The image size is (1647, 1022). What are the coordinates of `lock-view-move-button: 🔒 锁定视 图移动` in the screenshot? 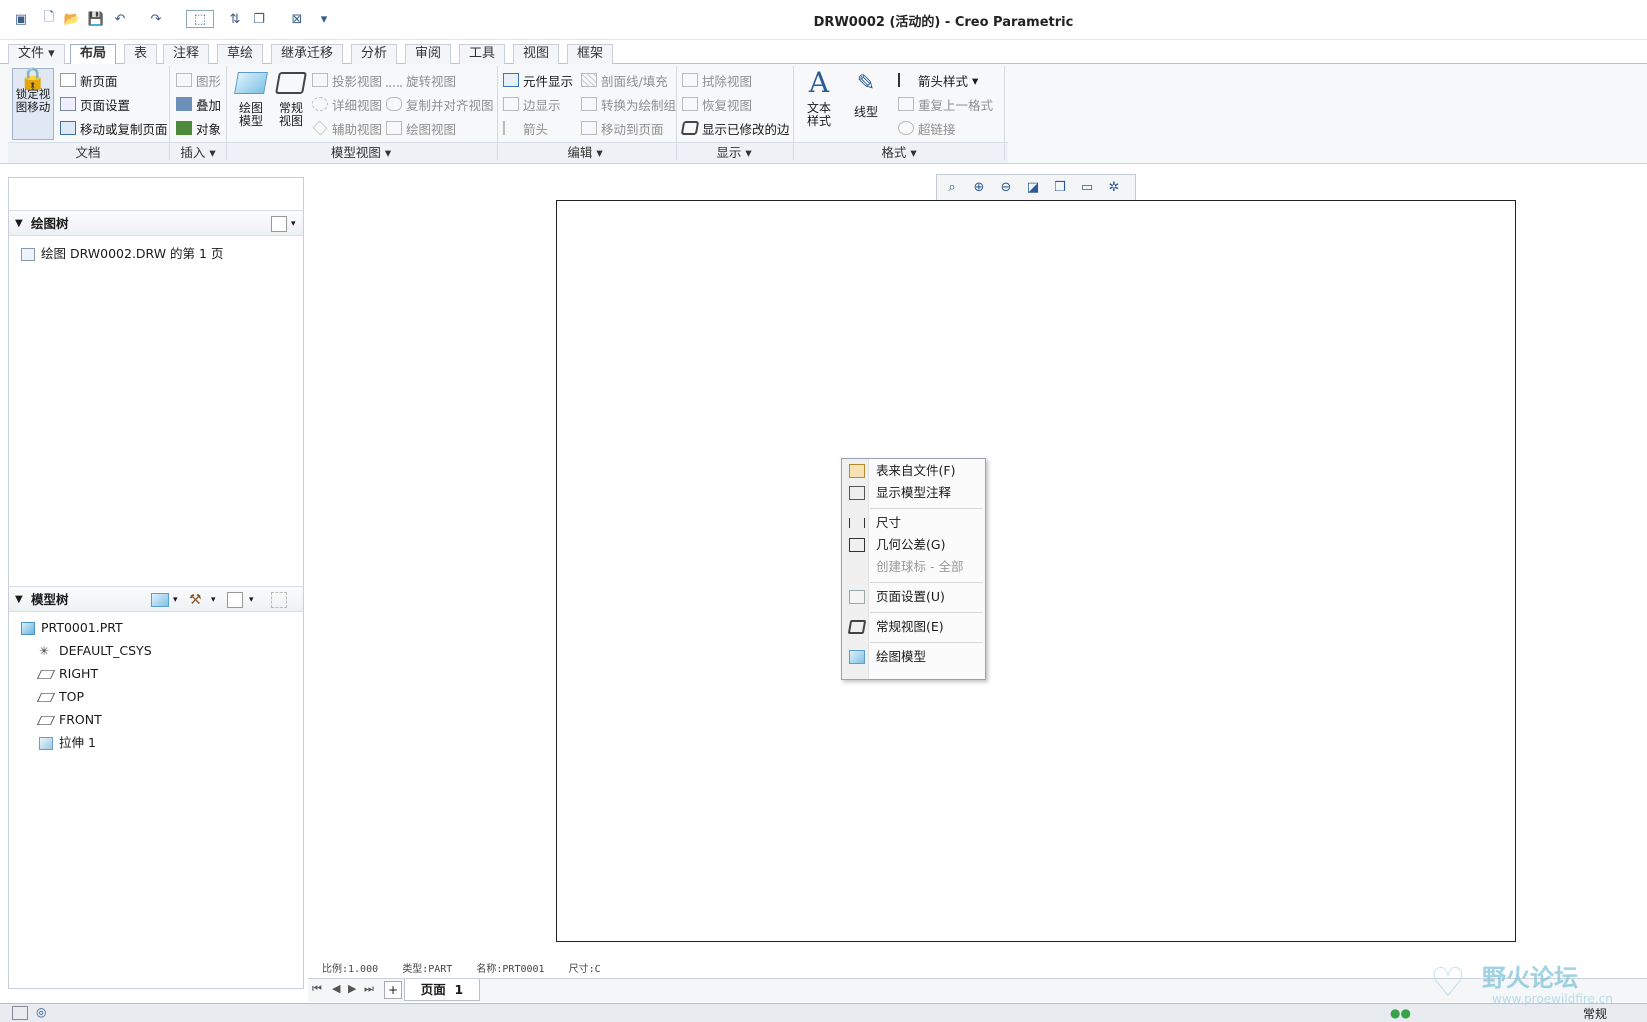 It's located at (33, 104).